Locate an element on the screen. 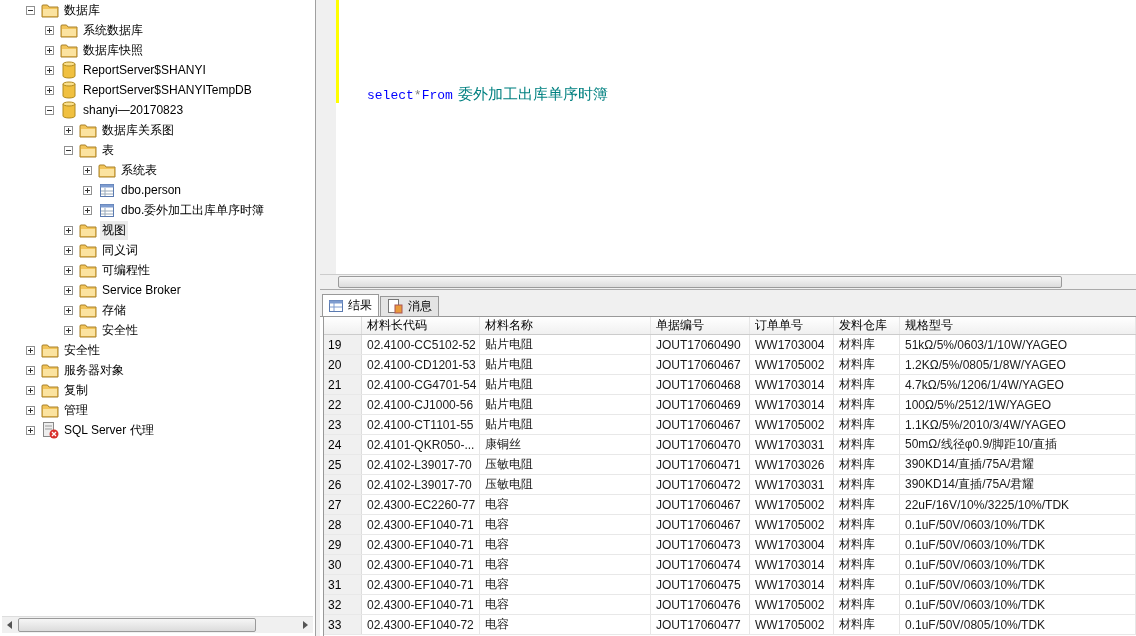  column-header: 材料名称 is located at coordinates (565, 325).